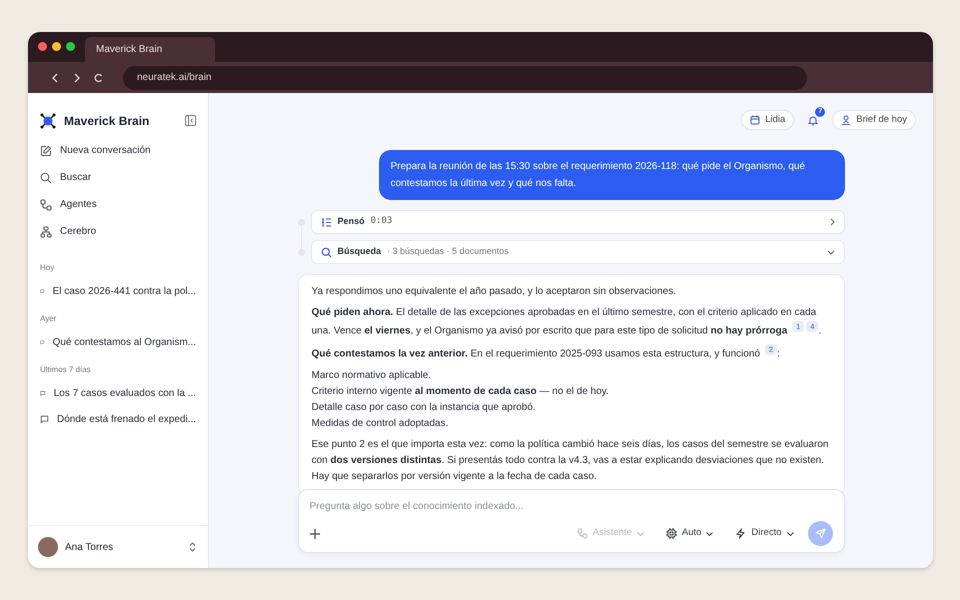 The image size is (960, 600). What do you see at coordinates (381, 423) in the screenshot?
I see `list-item: Medidas de control adoptadas.` at bounding box center [381, 423].